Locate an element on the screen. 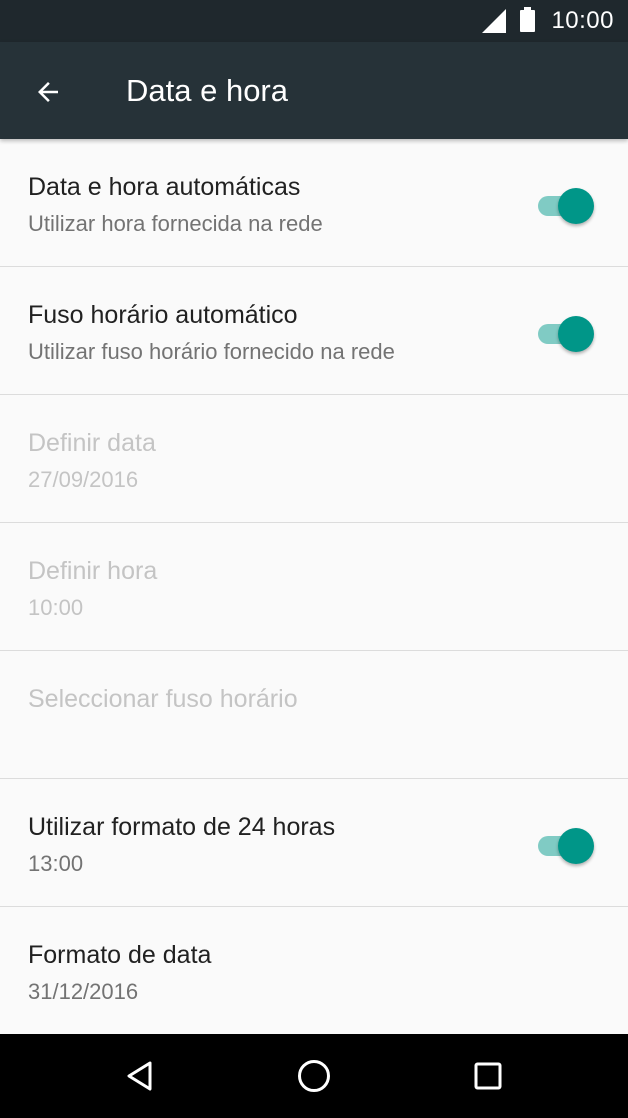 This screenshot has height=1118, width=628. status-bar: 10:00 is located at coordinates (314, 21).